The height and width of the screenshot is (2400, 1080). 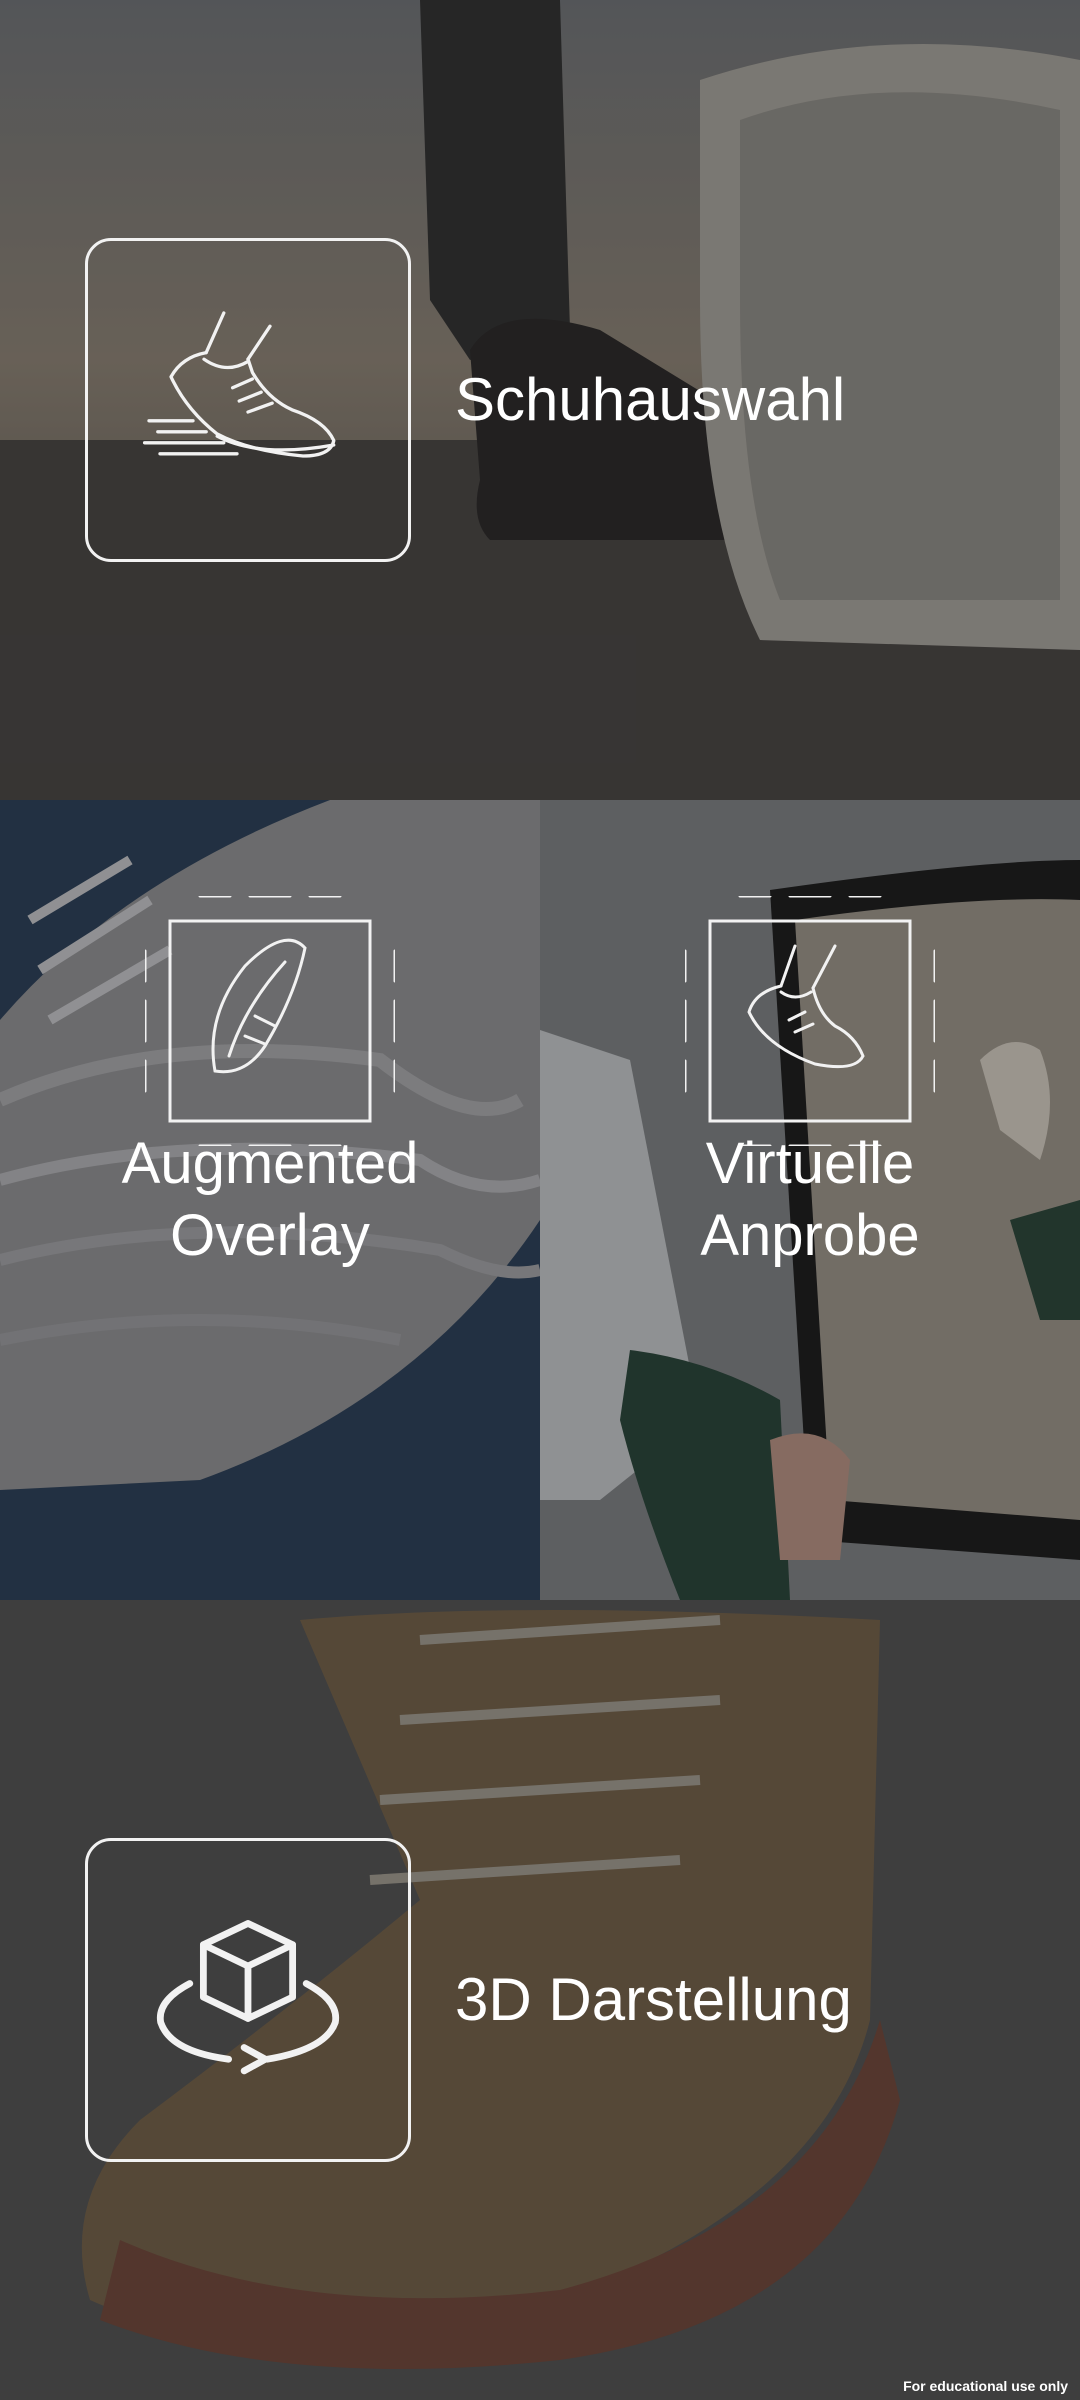 I want to click on shoe-selection-label: Schuhauswahl, so click(x=650, y=399).